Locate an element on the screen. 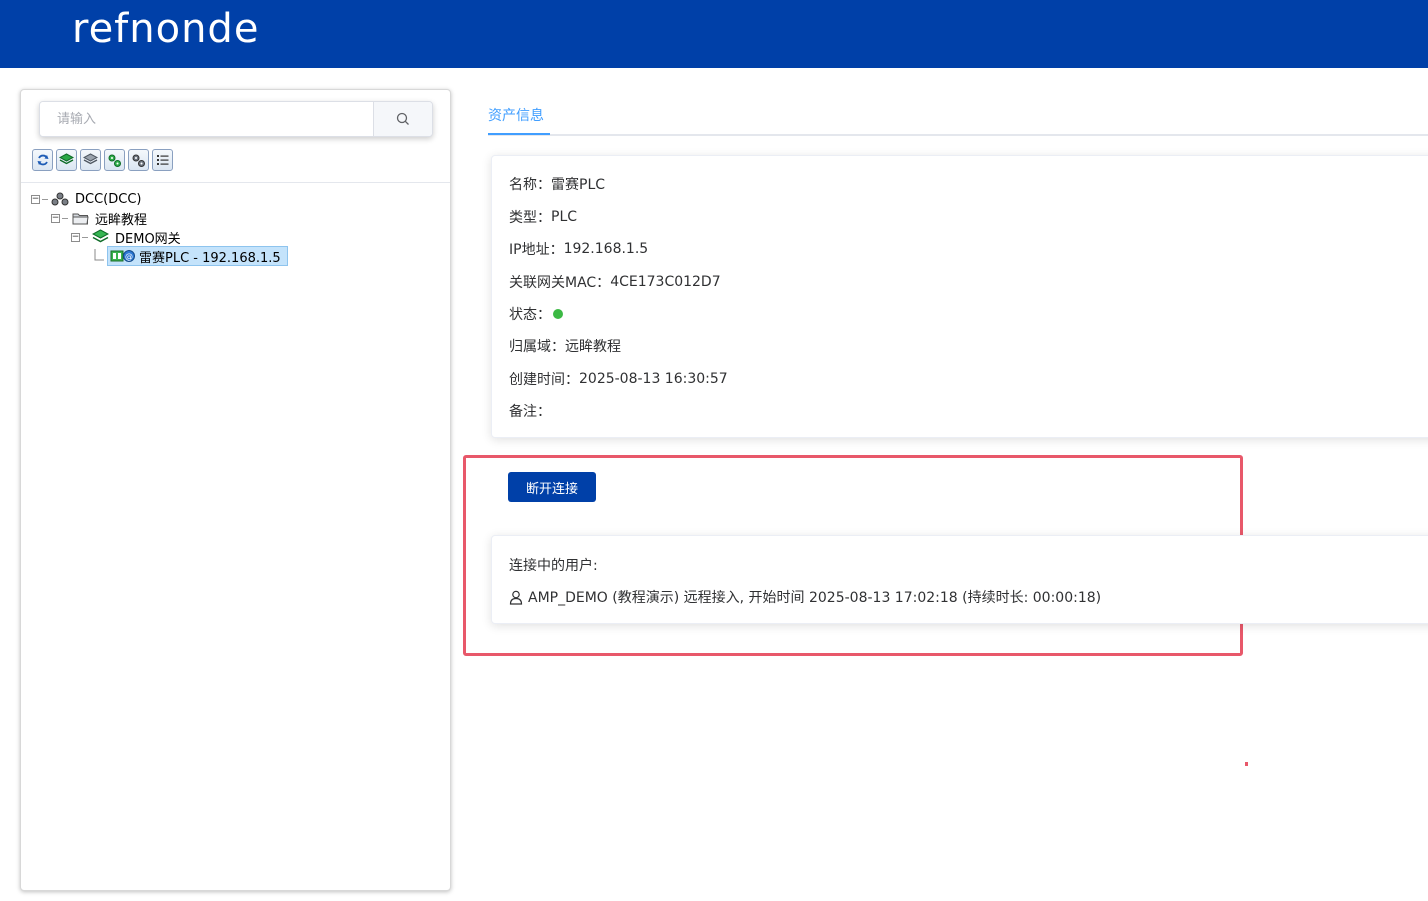  tab-asset-info: 资产信息 is located at coordinates (516, 120).